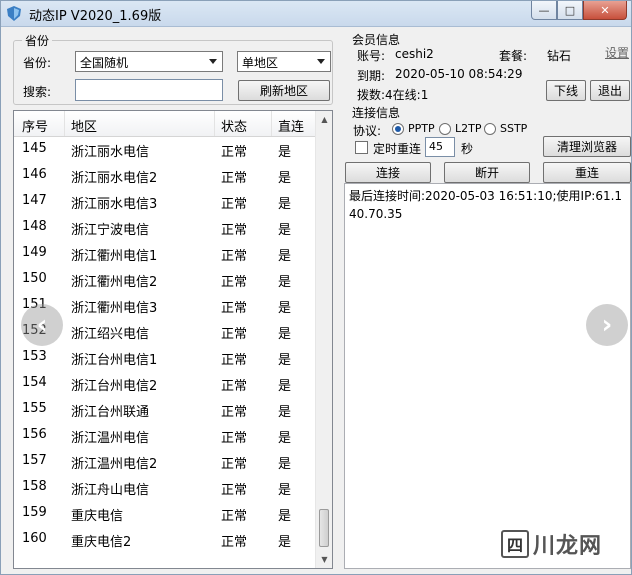 This screenshot has height=575, width=632. I want to click on next-slide-button: ›, so click(607, 325).